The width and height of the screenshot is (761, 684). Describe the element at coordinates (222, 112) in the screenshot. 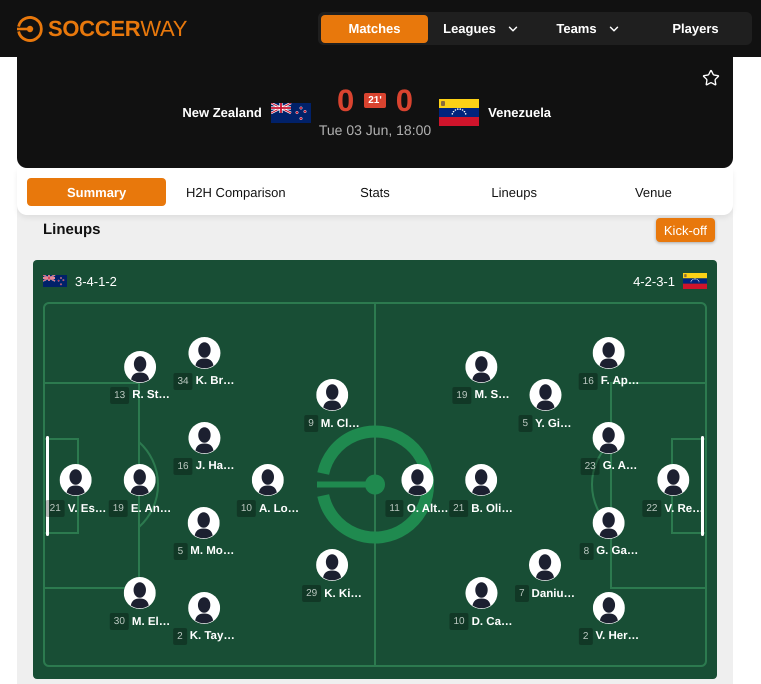

I see `team-name: New Zealand` at that location.